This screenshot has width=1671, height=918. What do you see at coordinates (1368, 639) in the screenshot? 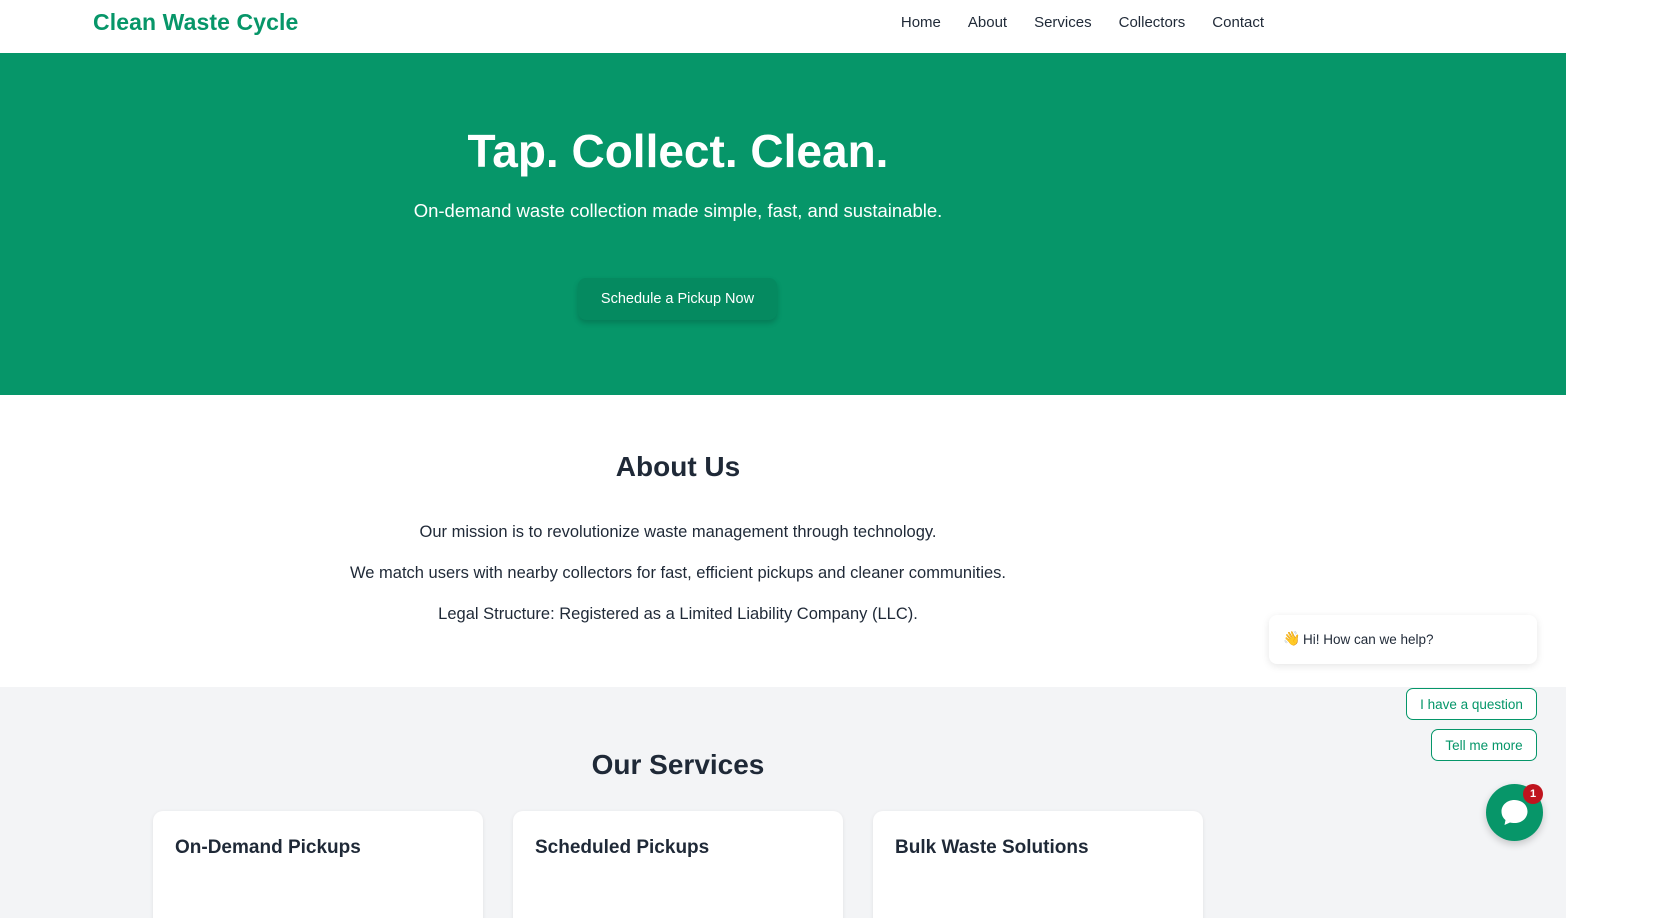
I see `chat-greeting-text: Hi! How can we help?` at bounding box center [1368, 639].